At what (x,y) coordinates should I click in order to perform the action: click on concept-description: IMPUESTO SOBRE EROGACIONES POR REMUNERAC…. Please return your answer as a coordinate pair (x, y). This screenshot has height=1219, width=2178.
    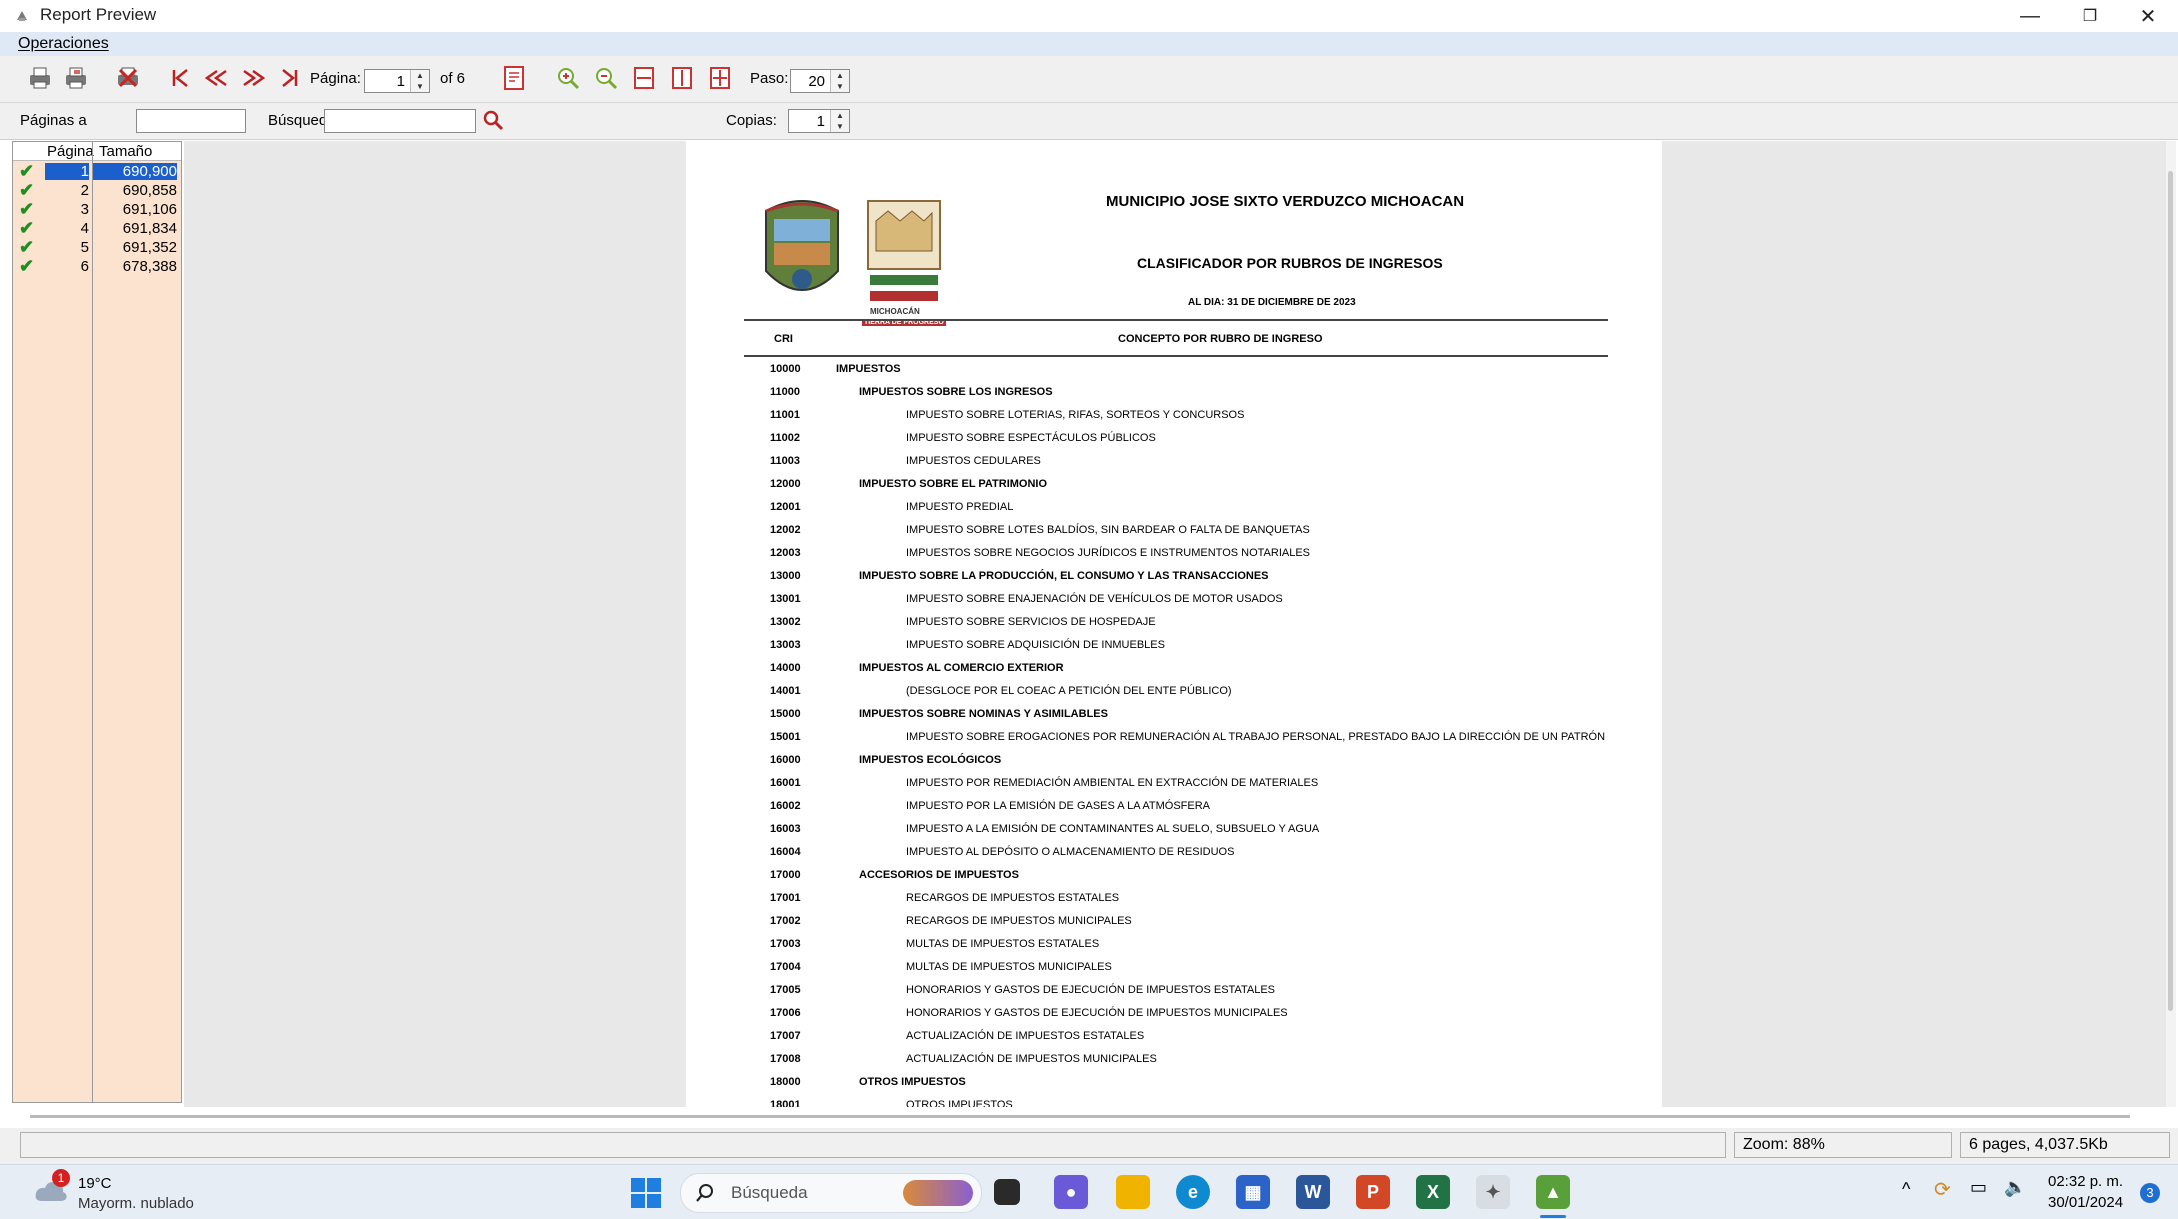
    Looking at the image, I should click on (1256, 737).